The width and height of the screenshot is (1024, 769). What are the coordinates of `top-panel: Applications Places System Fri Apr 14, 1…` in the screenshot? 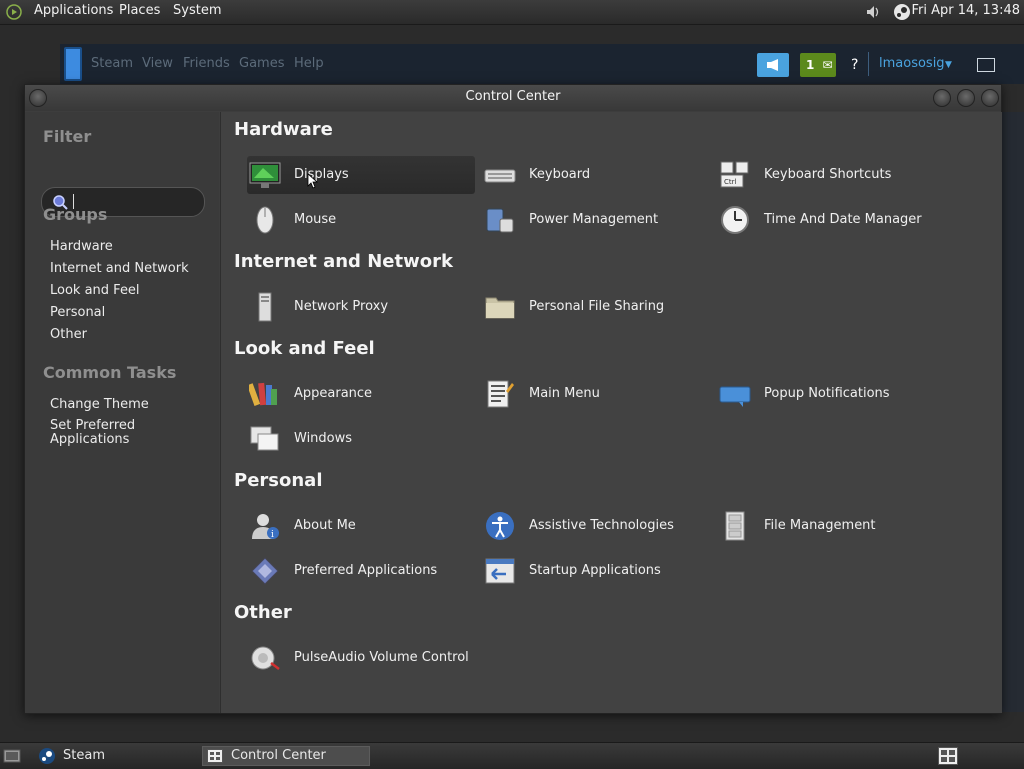 It's located at (512, 12).